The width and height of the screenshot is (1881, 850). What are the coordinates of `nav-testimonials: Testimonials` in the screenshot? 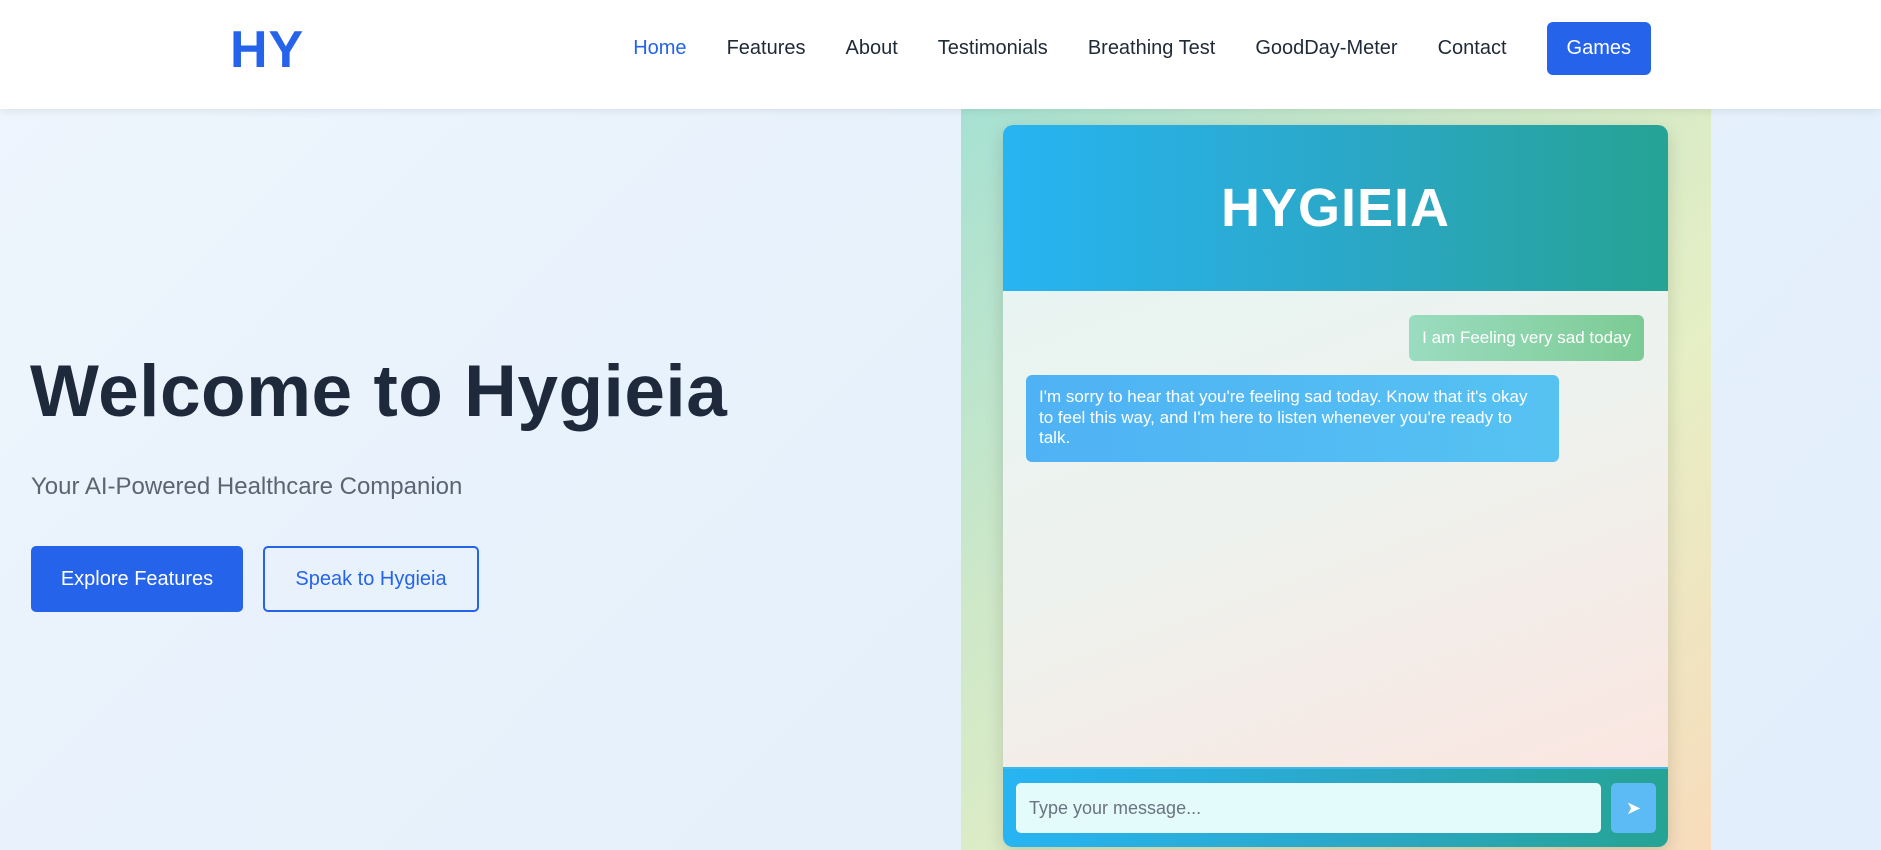 It's located at (993, 48).